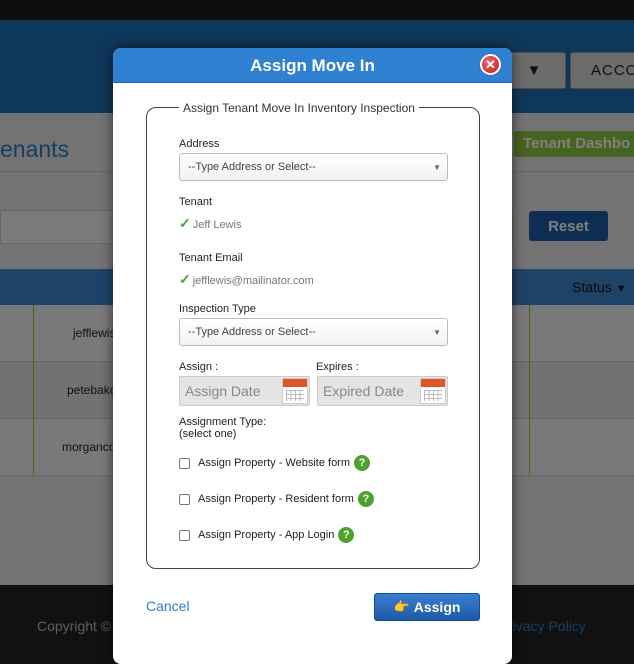 The image size is (634, 664). I want to click on expires-date-label: Expires :, so click(337, 367).